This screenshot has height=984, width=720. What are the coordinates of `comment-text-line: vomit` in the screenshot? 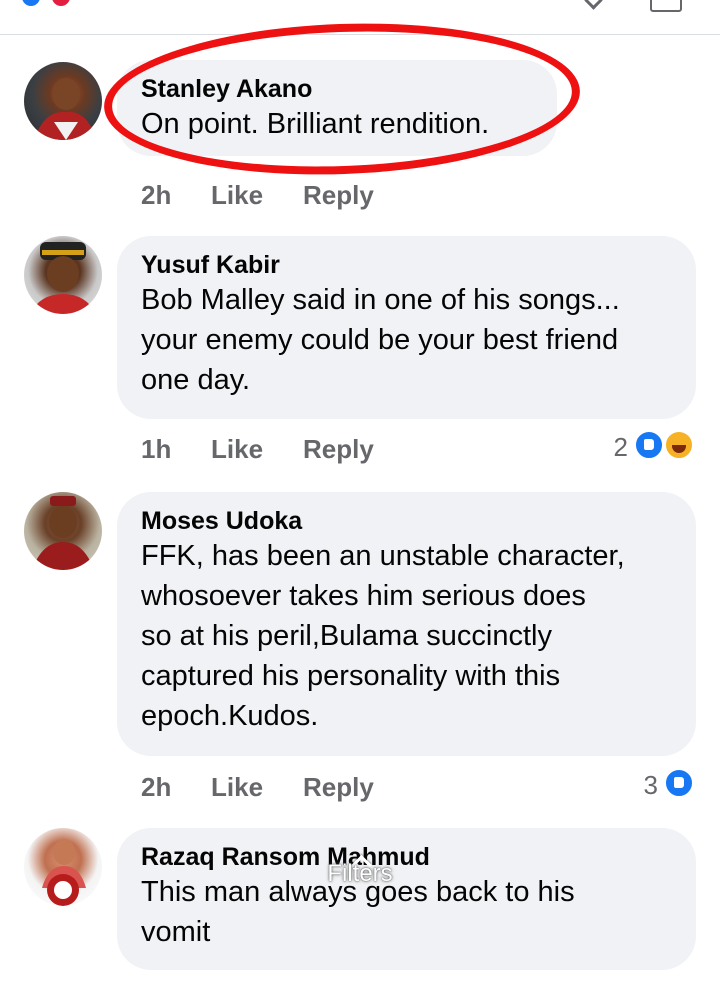 It's located at (176, 932).